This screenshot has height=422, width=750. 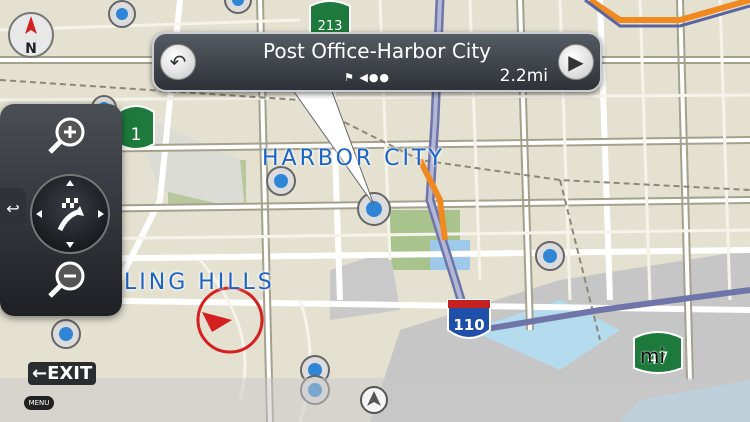 What do you see at coordinates (653, 356) in the screenshot?
I see `scale-unit: mi` at bounding box center [653, 356].